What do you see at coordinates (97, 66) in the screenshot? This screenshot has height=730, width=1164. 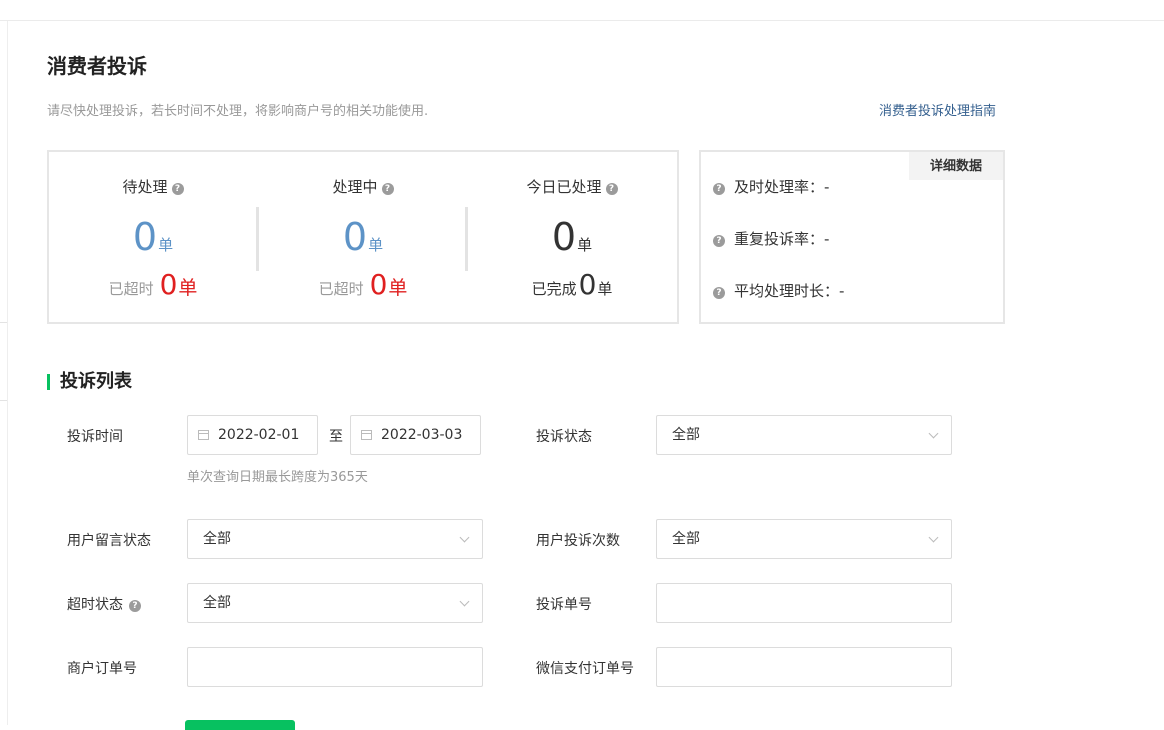 I see `page-title: 消费者投诉` at bounding box center [97, 66].